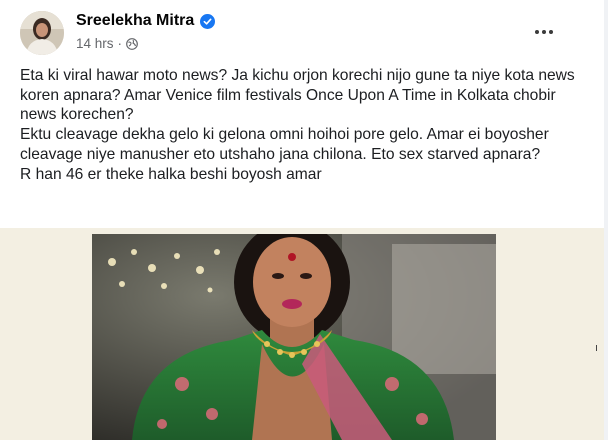 The width and height of the screenshot is (608, 440). What do you see at coordinates (95, 43) in the screenshot?
I see `post-timestamp: 14 hrs` at bounding box center [95, 43].